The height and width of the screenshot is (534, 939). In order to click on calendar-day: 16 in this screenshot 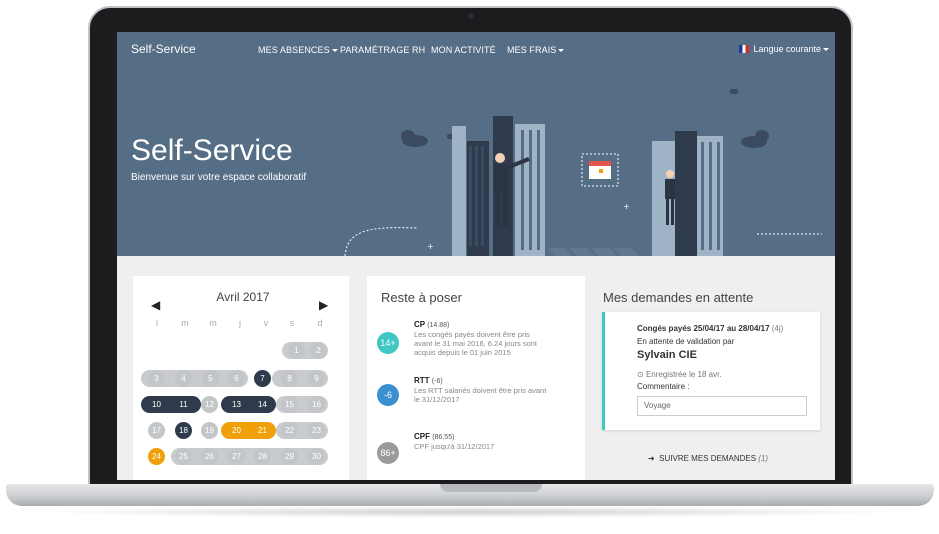, I will do `click(316, 404)`.